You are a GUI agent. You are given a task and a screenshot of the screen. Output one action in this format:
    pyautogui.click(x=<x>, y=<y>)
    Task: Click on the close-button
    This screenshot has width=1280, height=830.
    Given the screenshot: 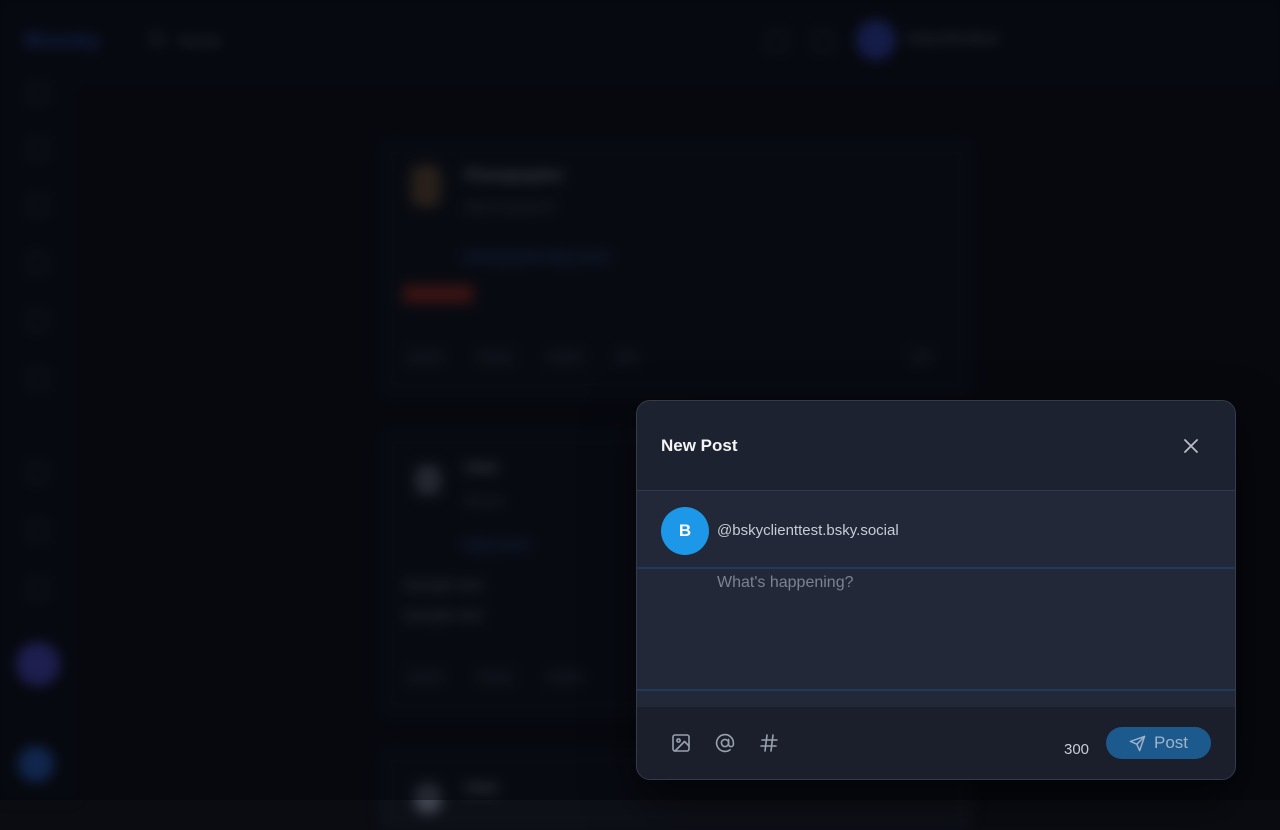 What is the action you would take?
    pyautogui.click(x=1191, y=446)
    